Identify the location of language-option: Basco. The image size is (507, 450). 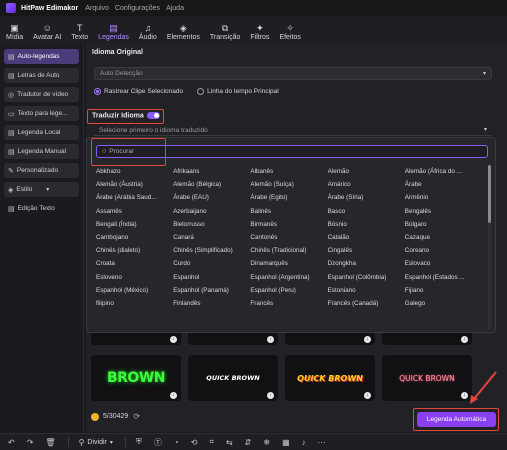
(366, 211).